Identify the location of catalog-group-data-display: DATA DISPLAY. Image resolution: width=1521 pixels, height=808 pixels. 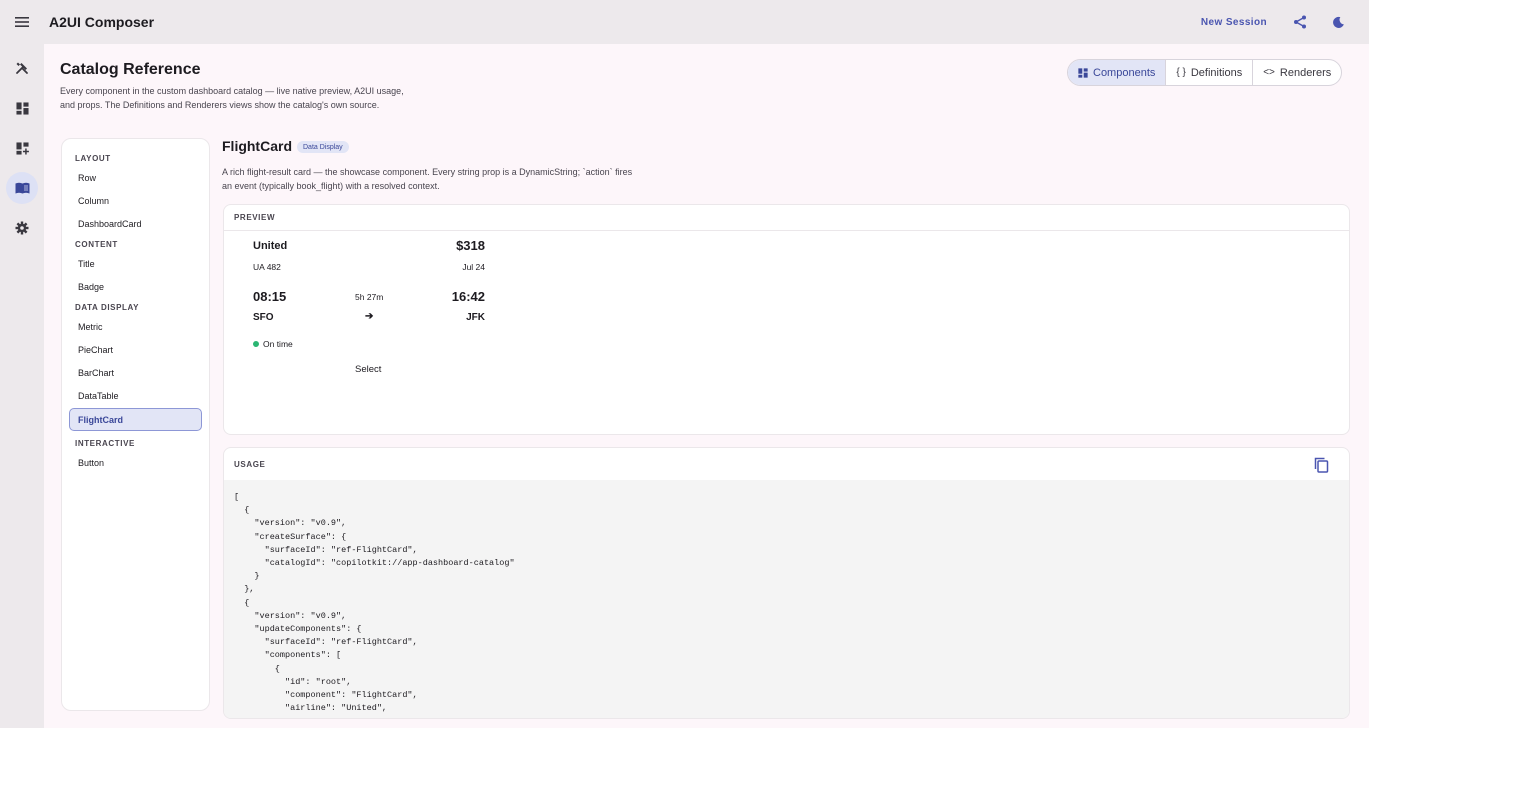
(107, 307).